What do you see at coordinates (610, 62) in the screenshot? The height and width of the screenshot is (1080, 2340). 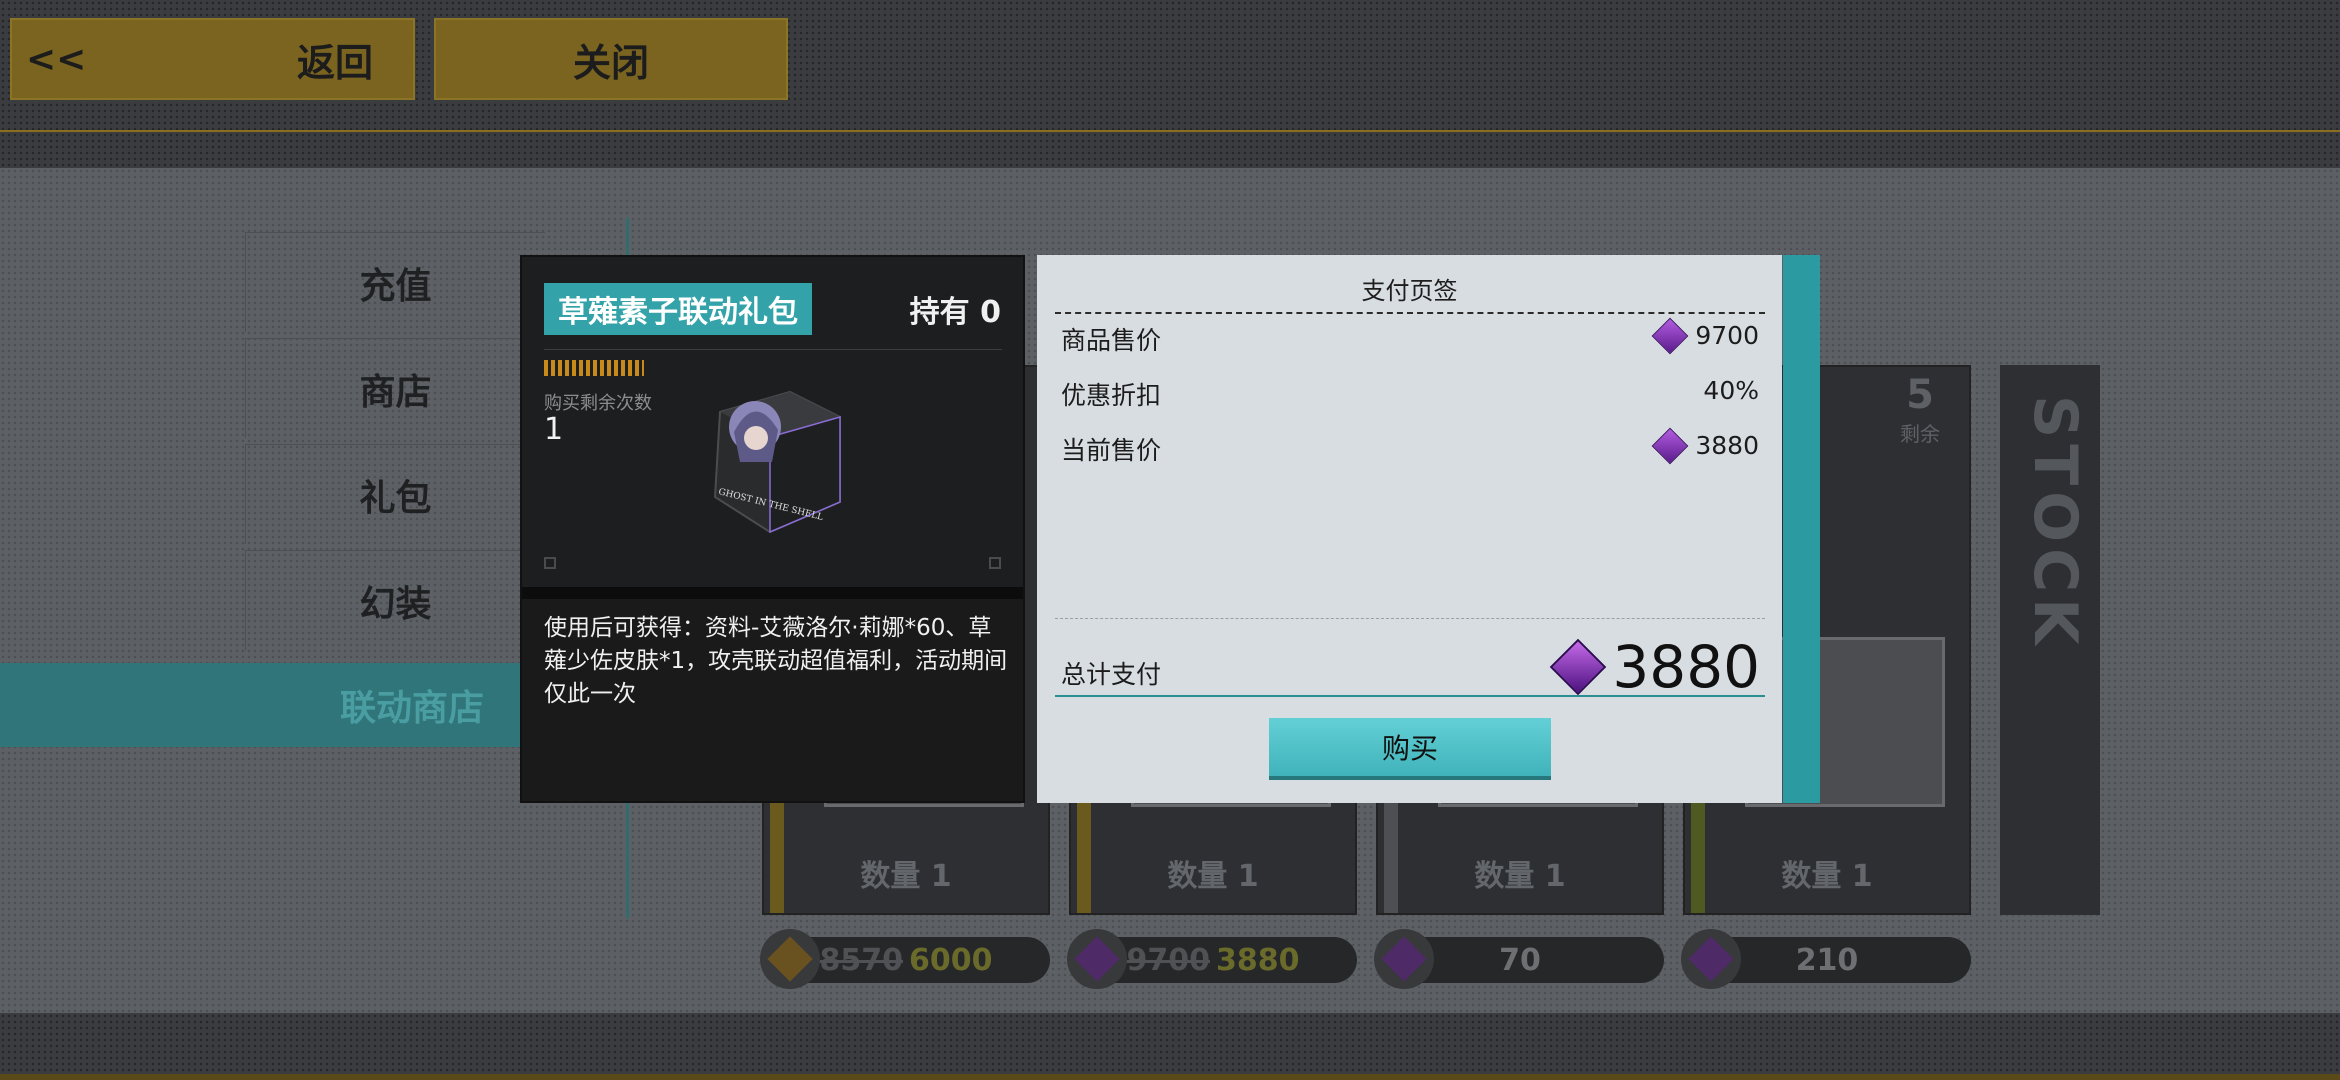 I see `close-label: 关闭` at bounding box center [610, 62].